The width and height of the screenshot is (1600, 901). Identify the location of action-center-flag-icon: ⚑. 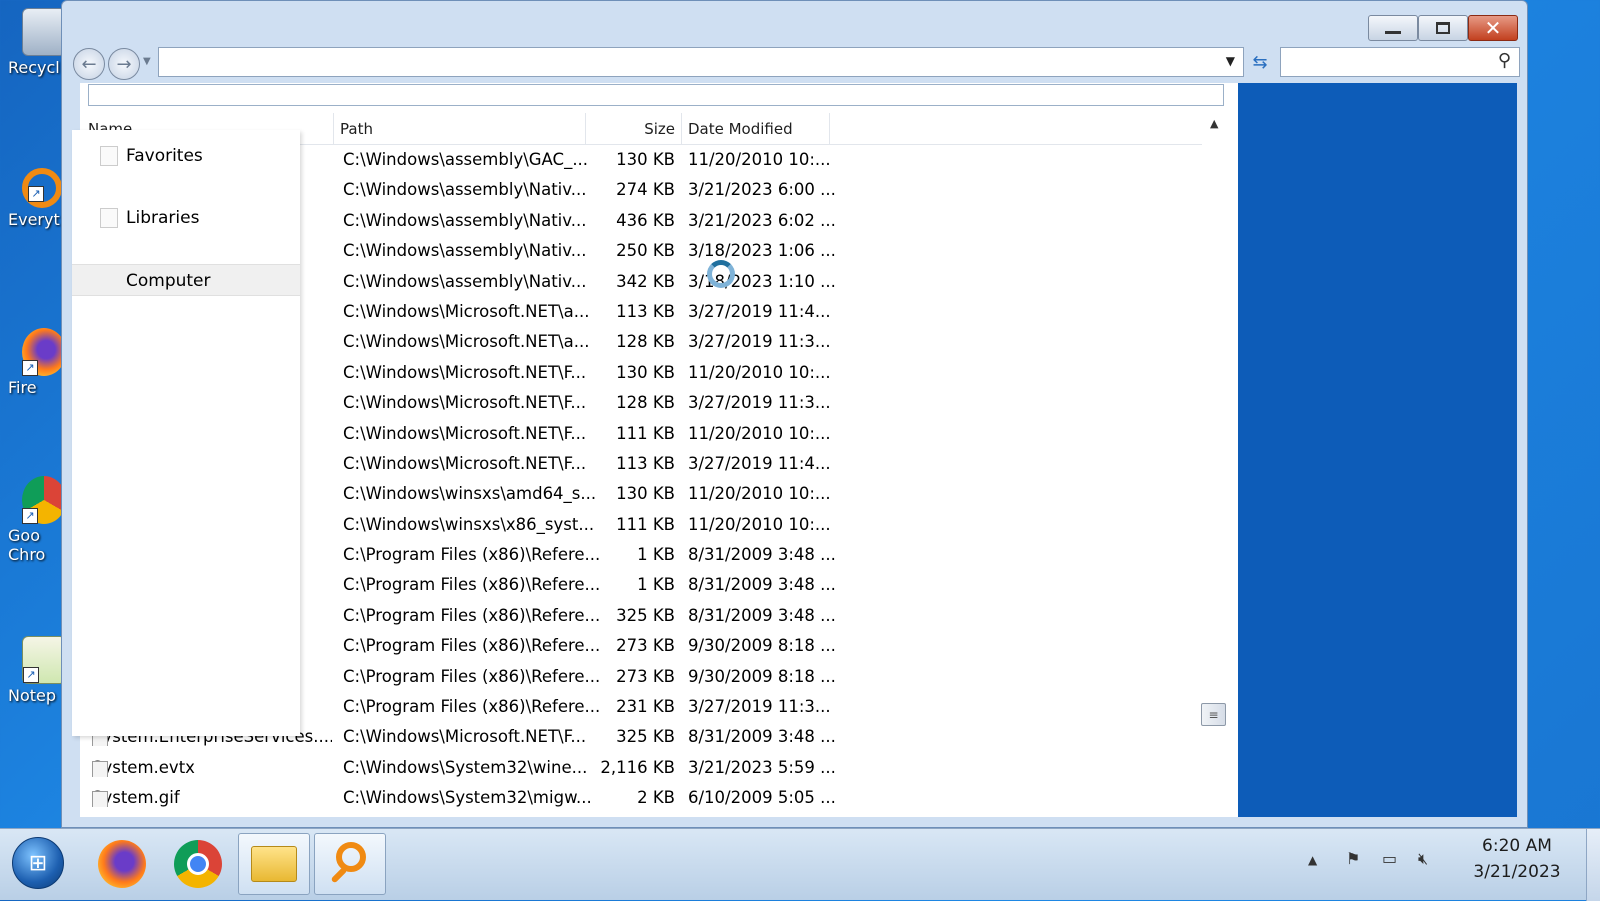
(1353, 858).